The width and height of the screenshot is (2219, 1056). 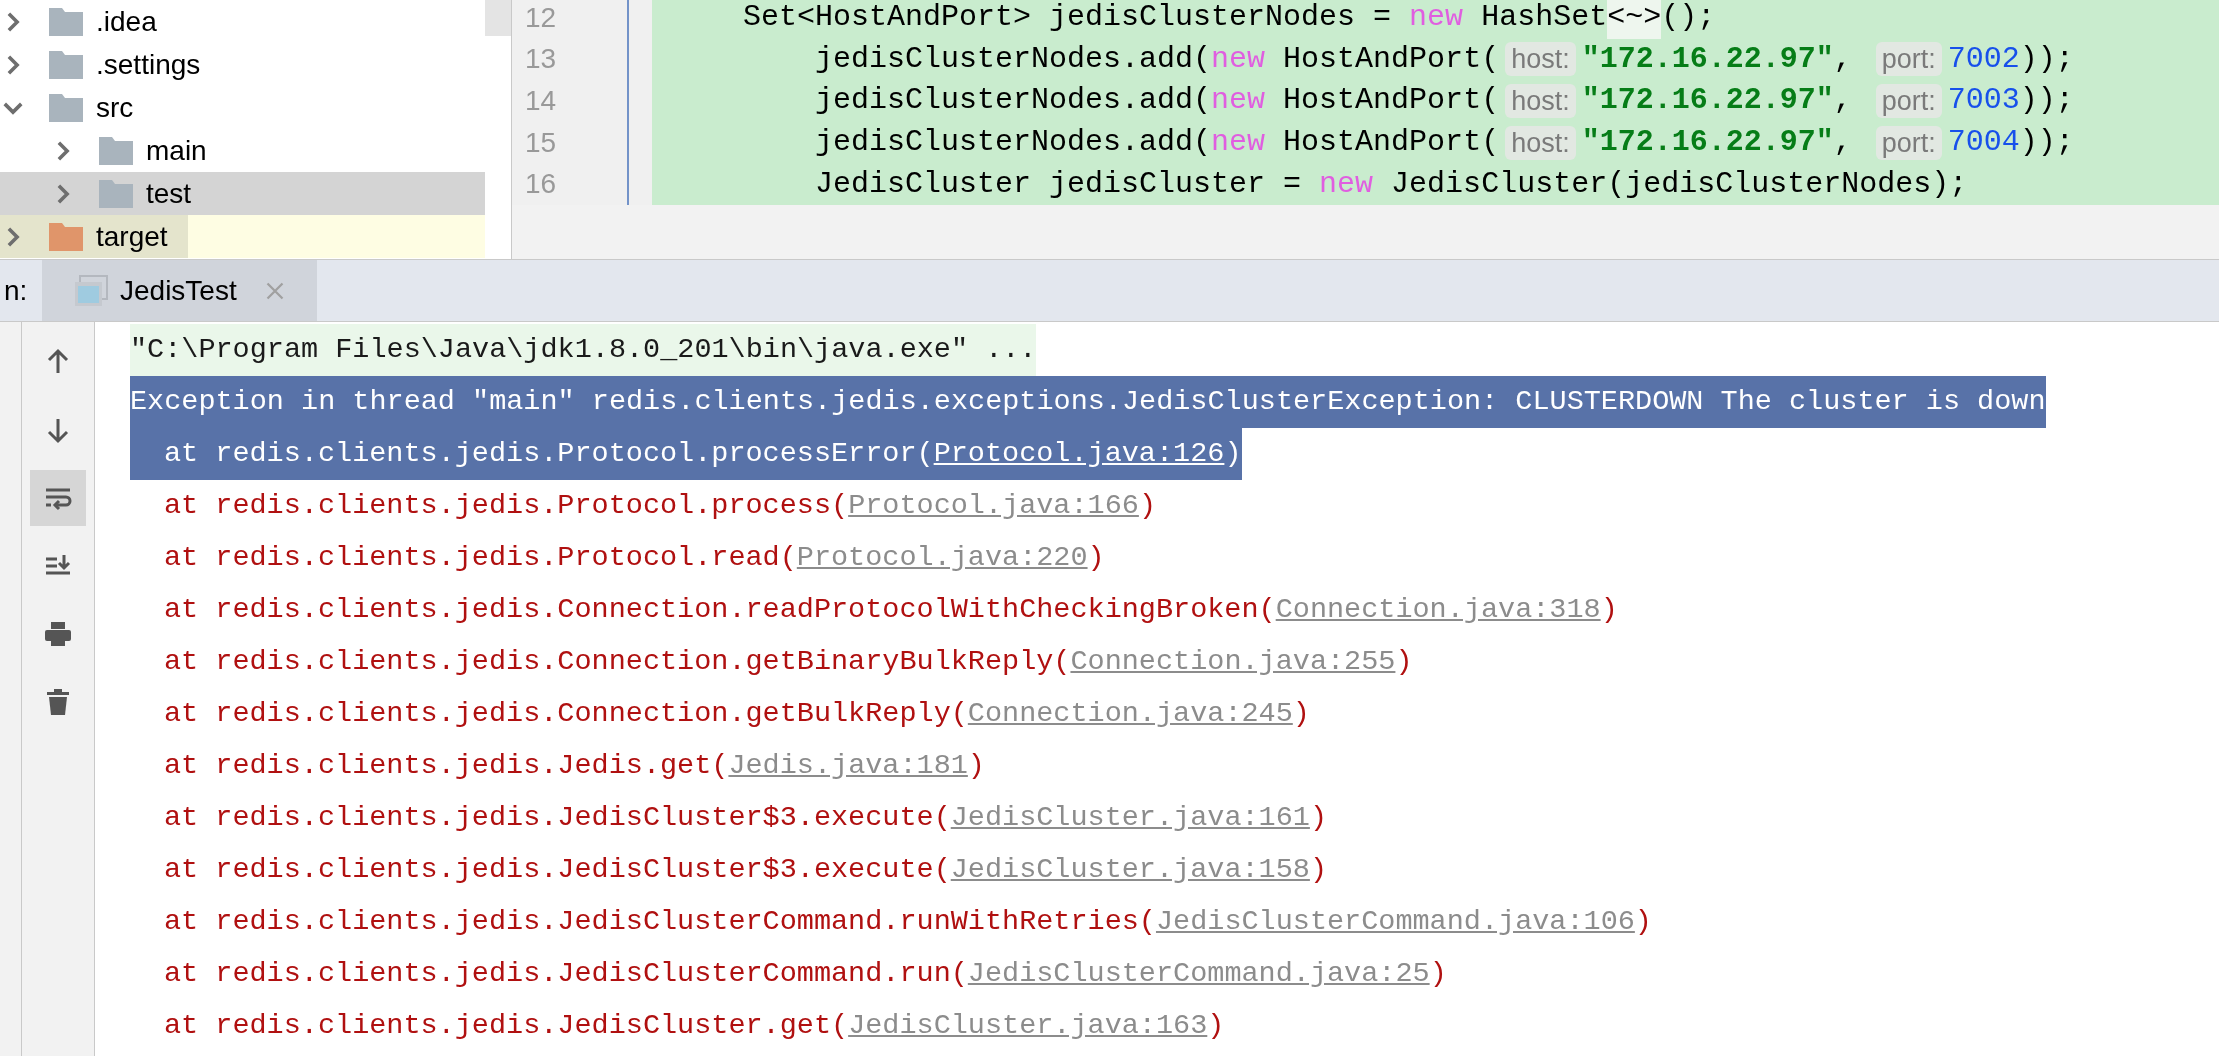 I want to click on source-link: Connection.java:245, so click(x=1130, y=714).